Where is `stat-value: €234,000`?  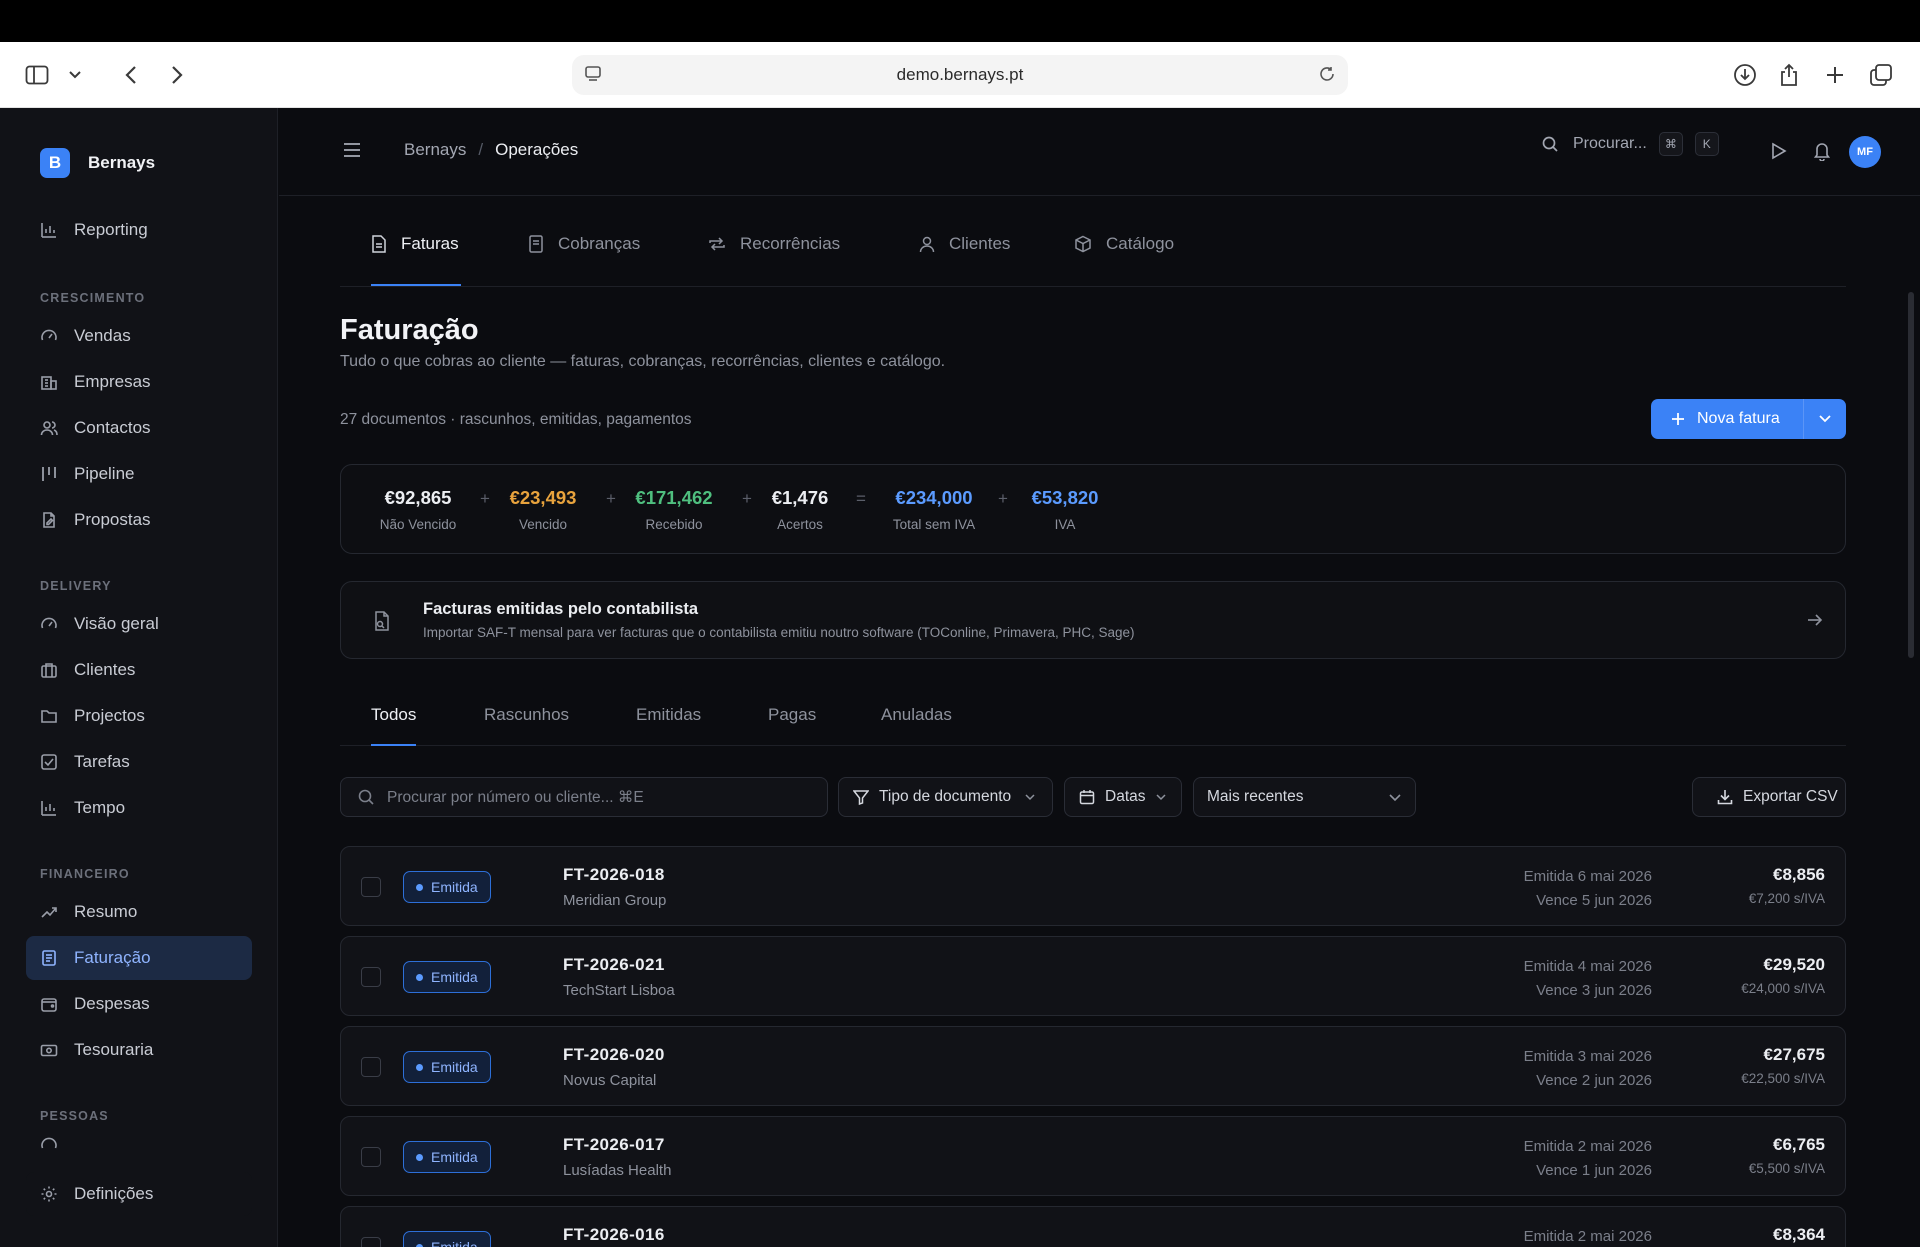 stat-value: €234,000 is located at coordinates (934, 497).